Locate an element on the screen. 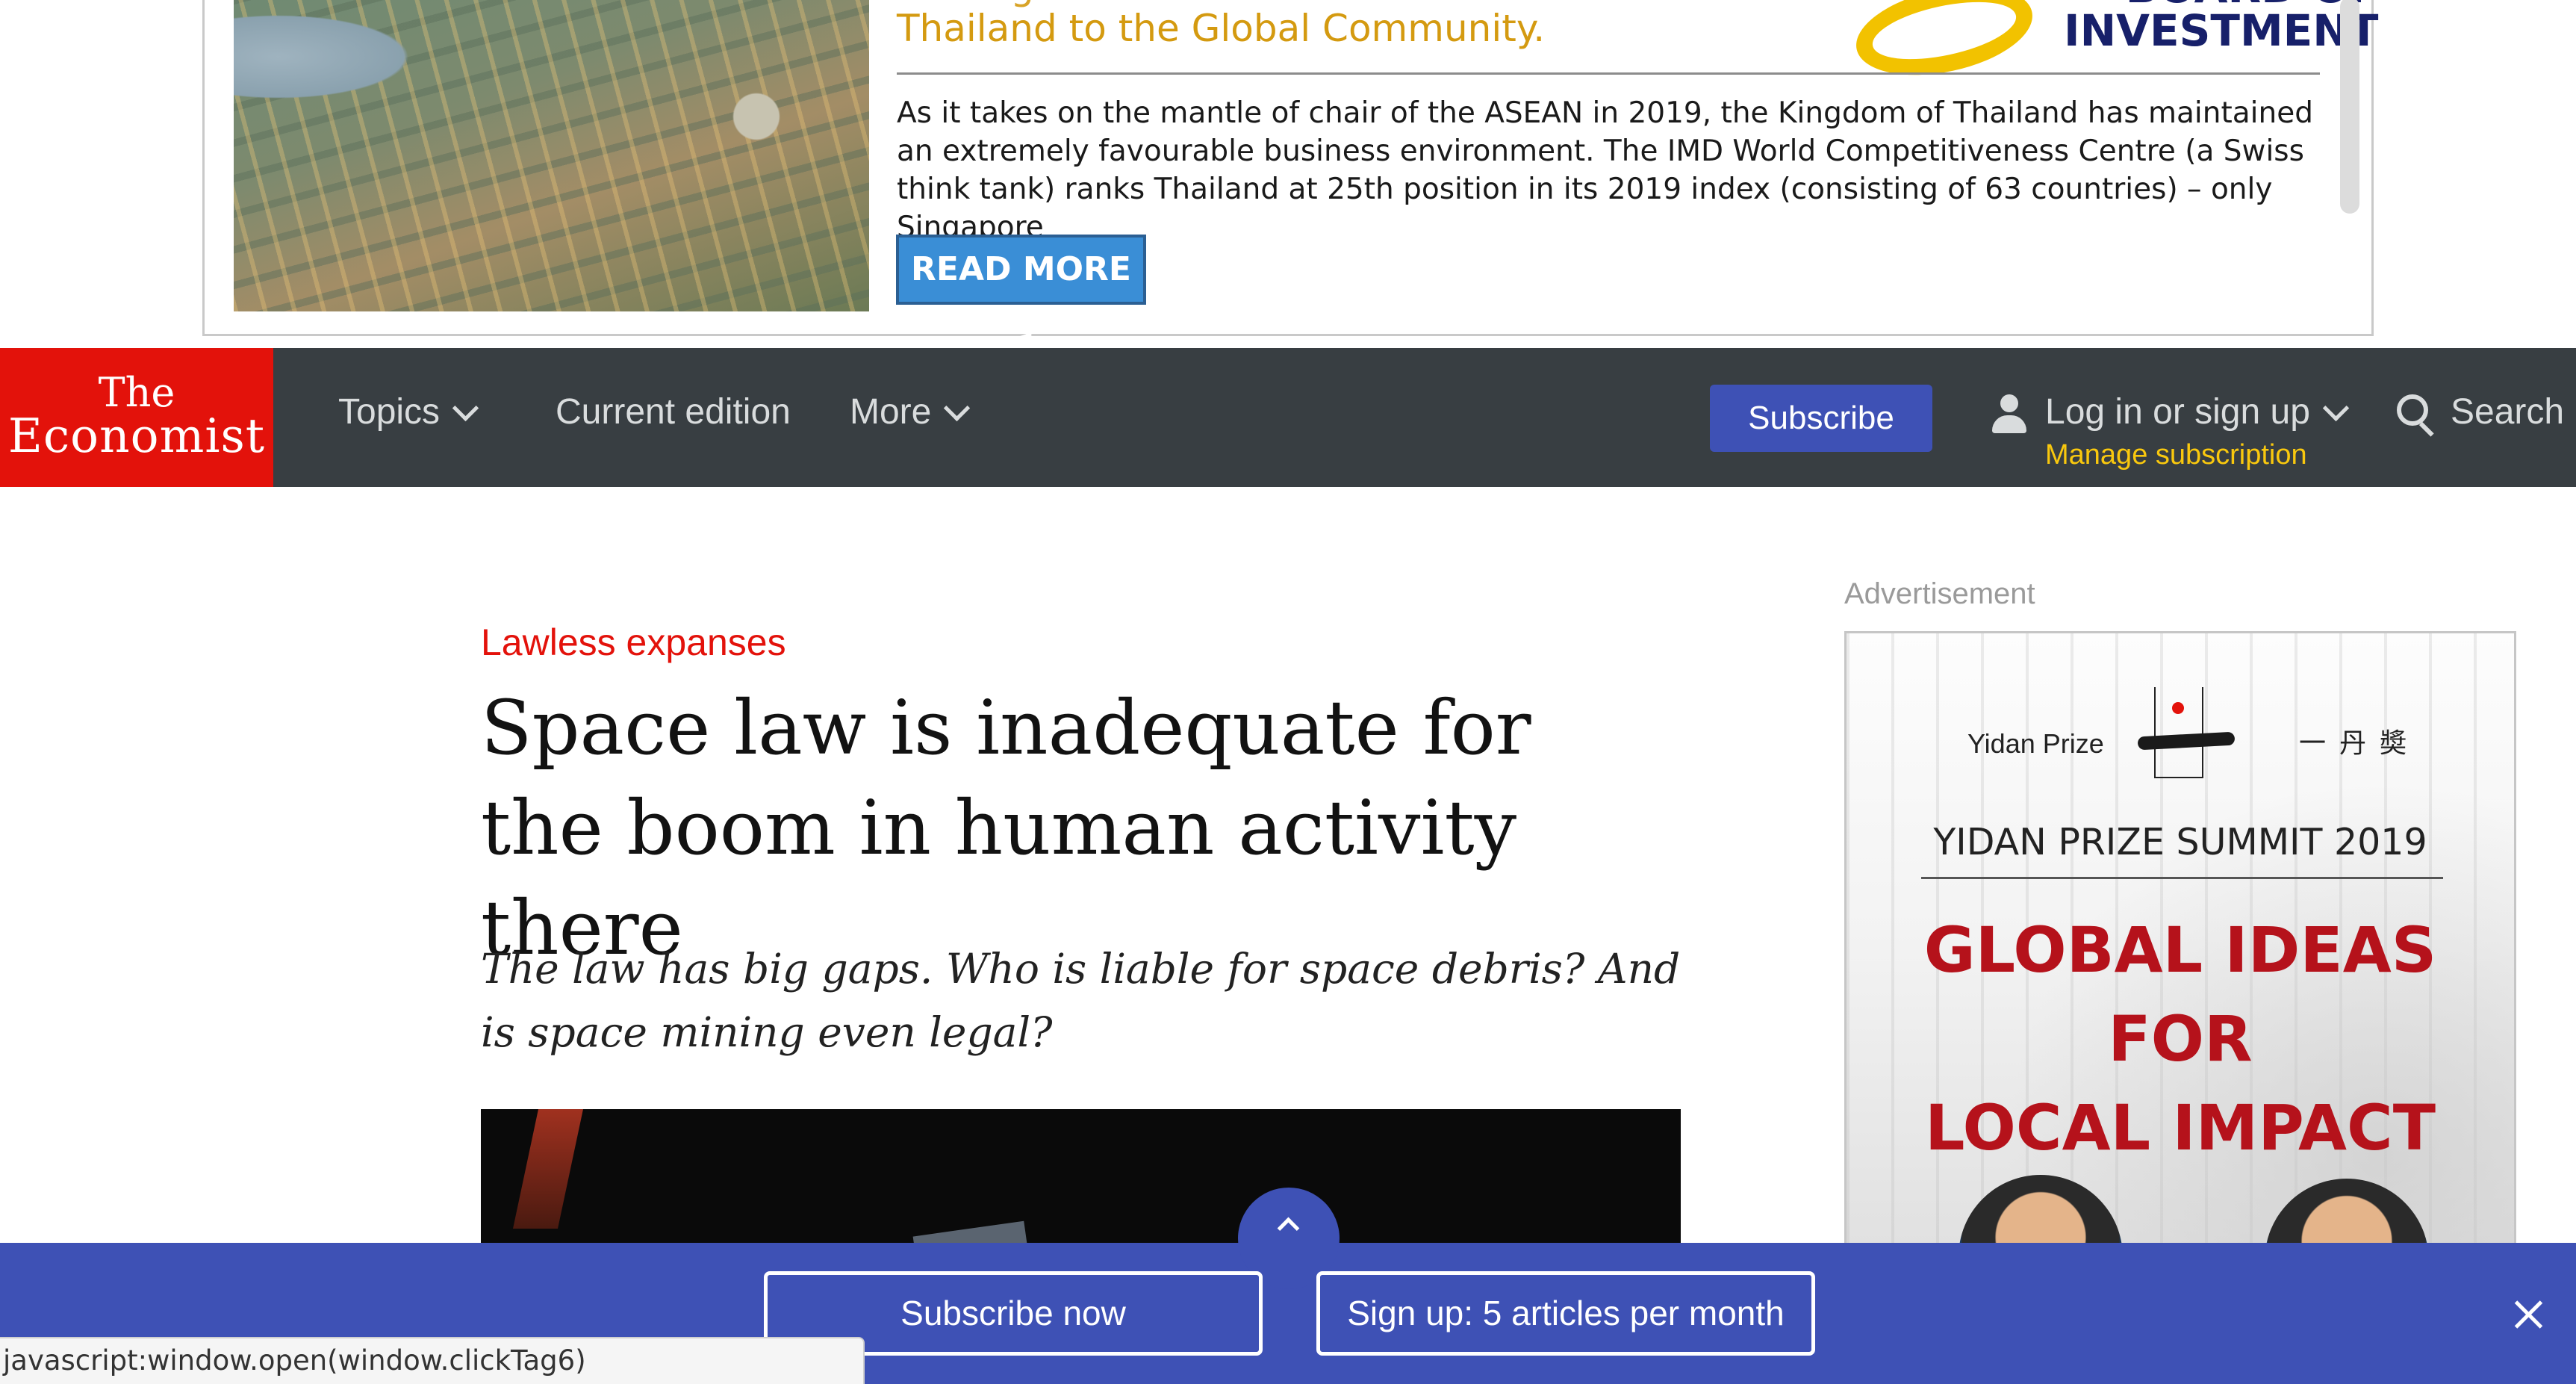 Image resolution: width=2576 pixels, height=1384 pixels. brush-stroke-icon is located at coordinates (2186, 741).